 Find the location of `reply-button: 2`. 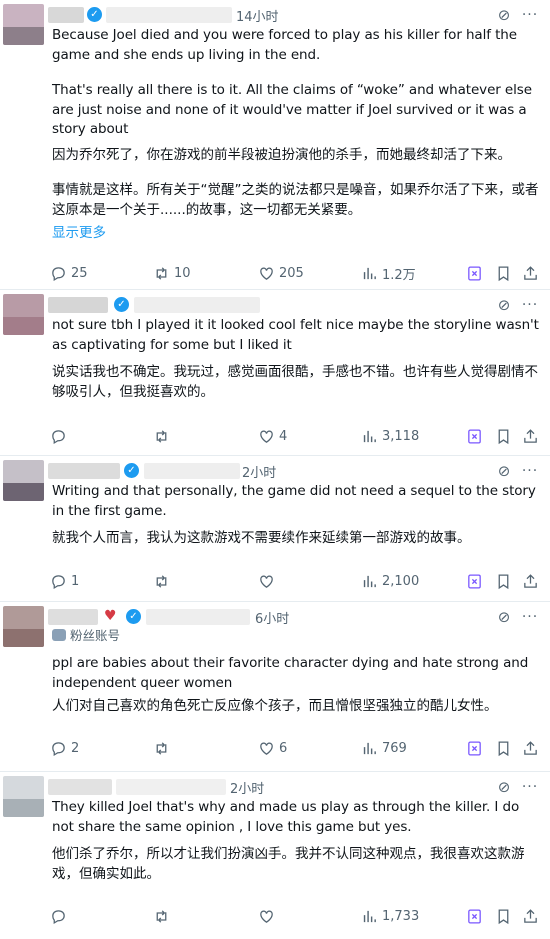

reply-button: 2 is located at coordinates (64, 749).